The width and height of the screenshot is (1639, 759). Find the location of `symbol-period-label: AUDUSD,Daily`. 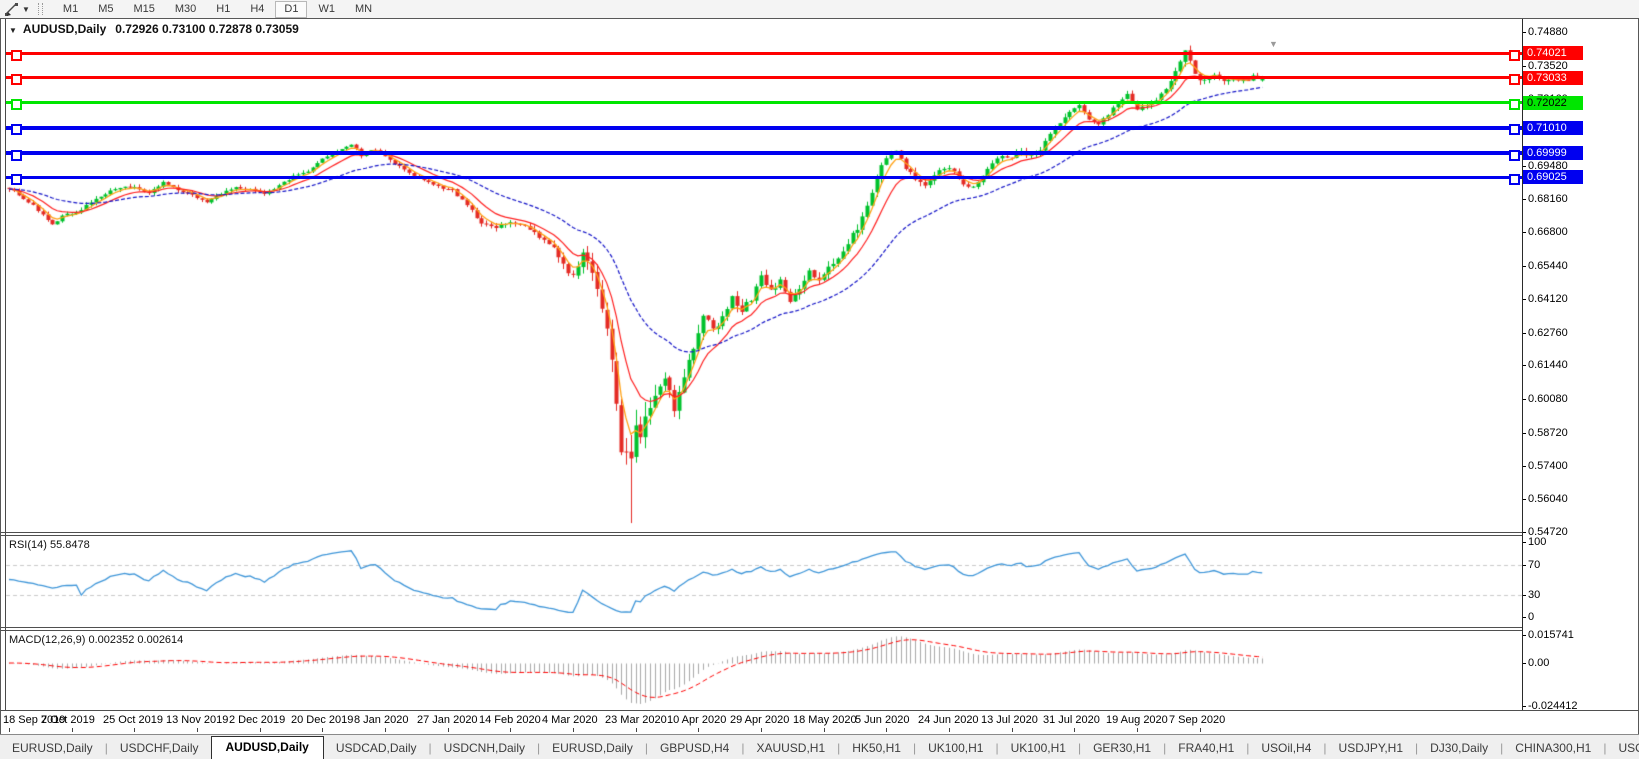

symbol-period-label: AUDUSD,Daily is located at coordinates (64, 29).